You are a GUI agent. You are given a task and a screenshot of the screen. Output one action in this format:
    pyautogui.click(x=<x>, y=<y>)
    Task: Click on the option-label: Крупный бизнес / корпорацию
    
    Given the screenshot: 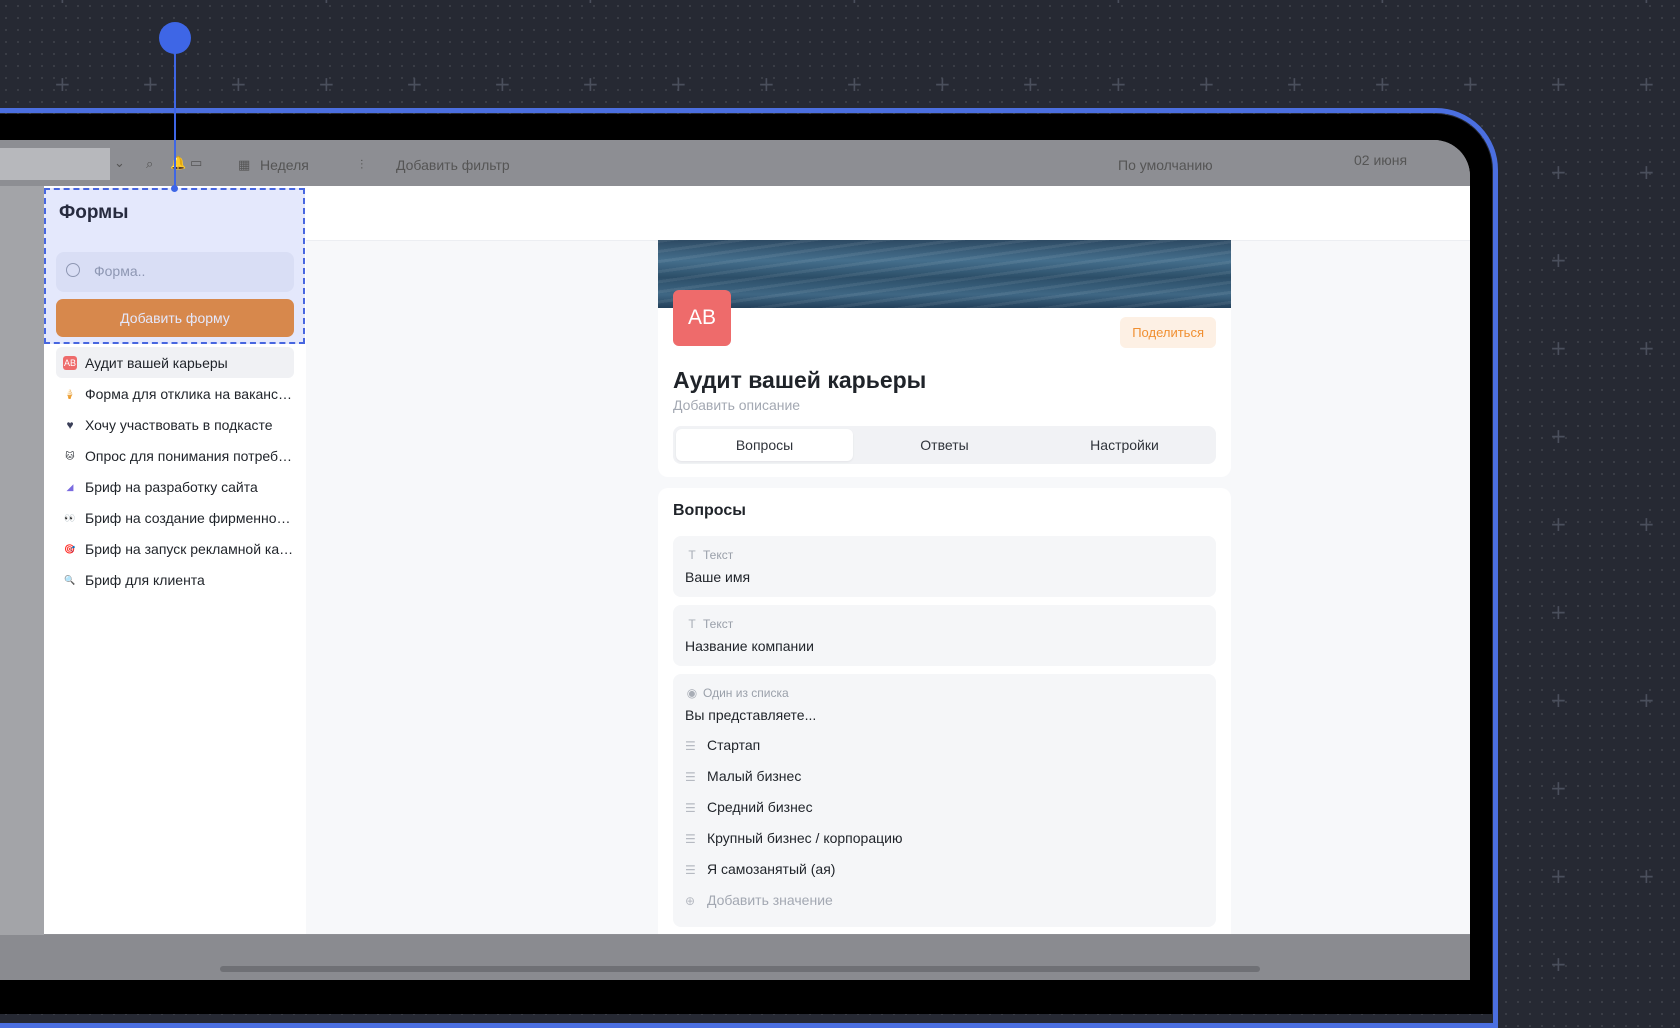 What is the action you would take?
    pyautogui.click(x=805, y=838)
    